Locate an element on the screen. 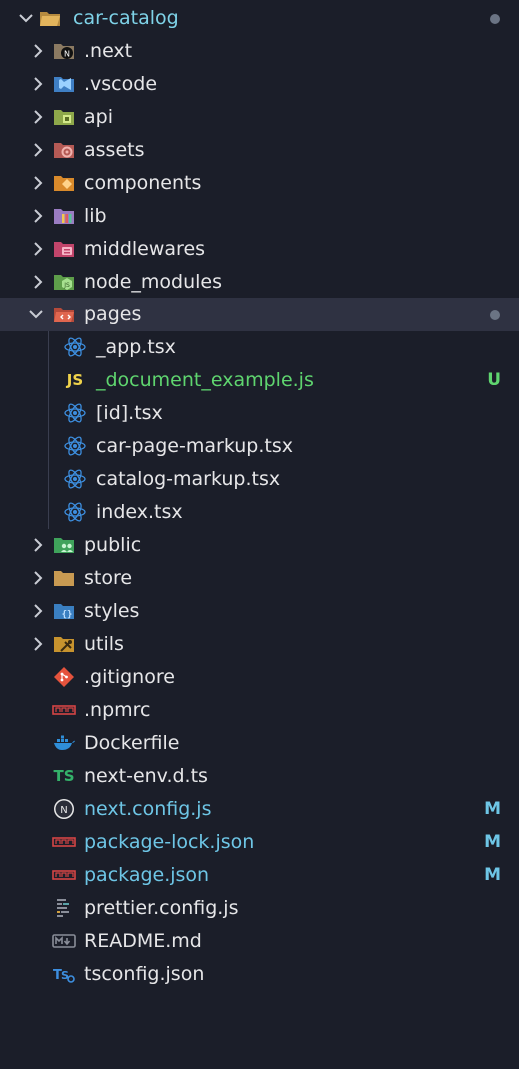 The height and width of the screenshot is (1069, 519). folder-open-icon is located at coordinates (50, 18).